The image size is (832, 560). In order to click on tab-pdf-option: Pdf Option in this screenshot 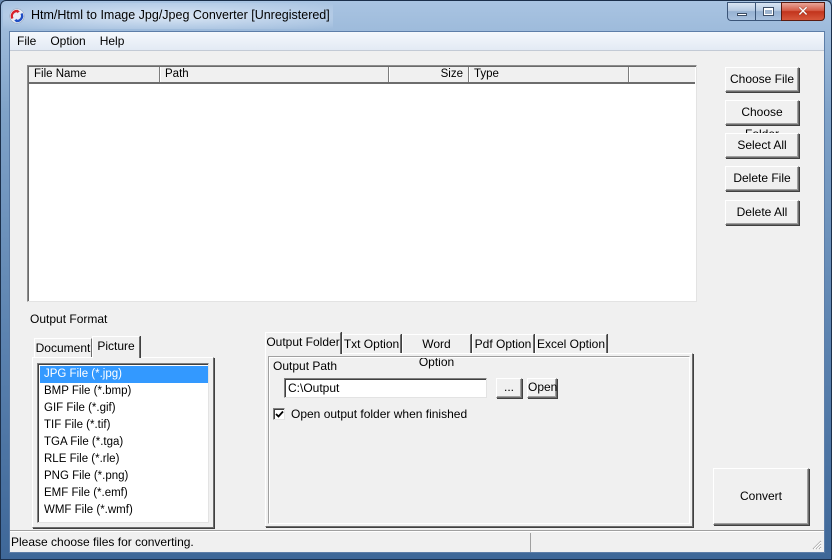, I will do `click(503, 344)`.